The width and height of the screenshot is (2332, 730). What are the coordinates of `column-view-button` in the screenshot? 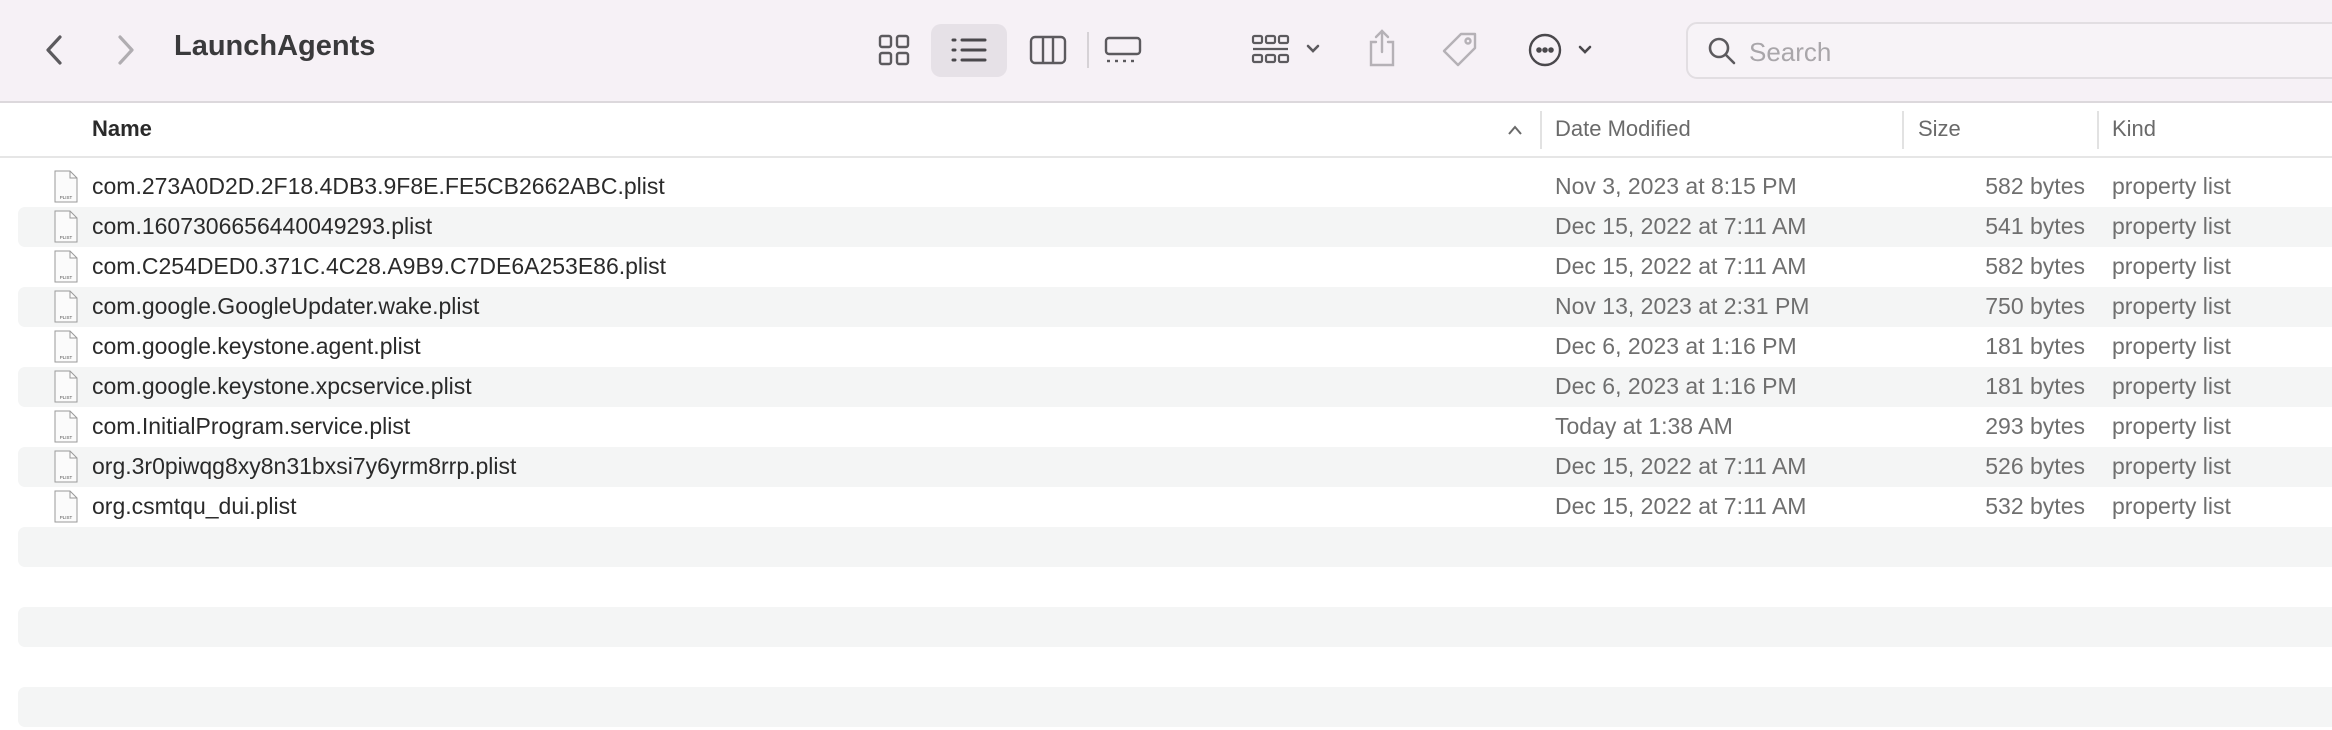 It's located at (1048, 50).